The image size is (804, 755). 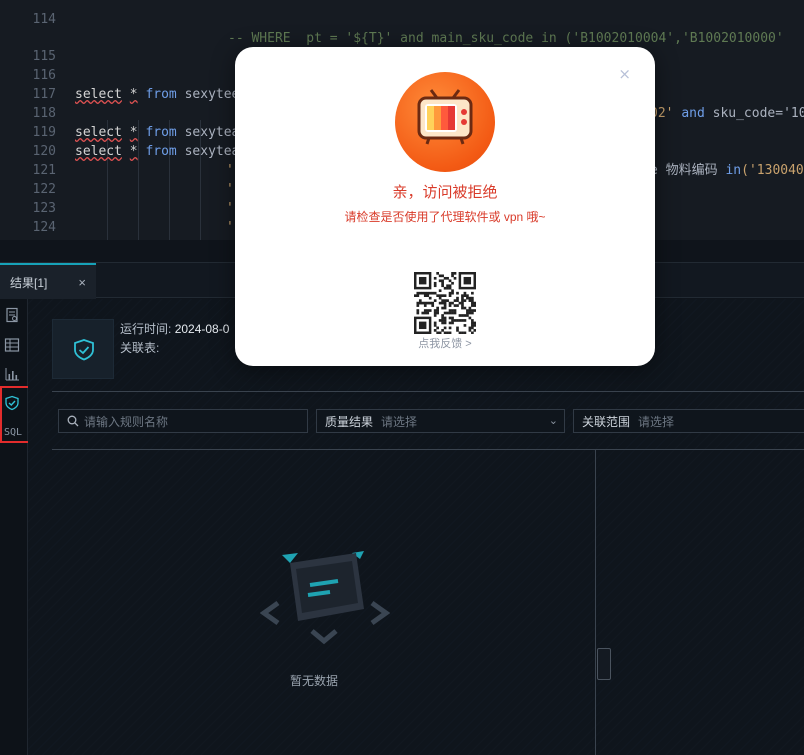 I want to click on search-input: 请输入规则名称, so click(x=183, y=421).